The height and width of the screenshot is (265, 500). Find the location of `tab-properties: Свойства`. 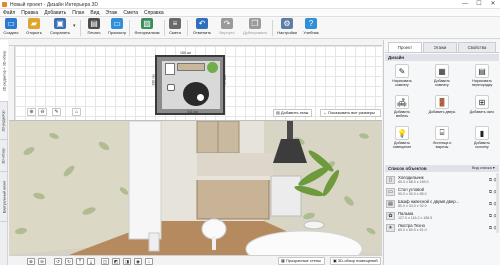

tab-properties: Свойства is located at coordinates (477, 47).